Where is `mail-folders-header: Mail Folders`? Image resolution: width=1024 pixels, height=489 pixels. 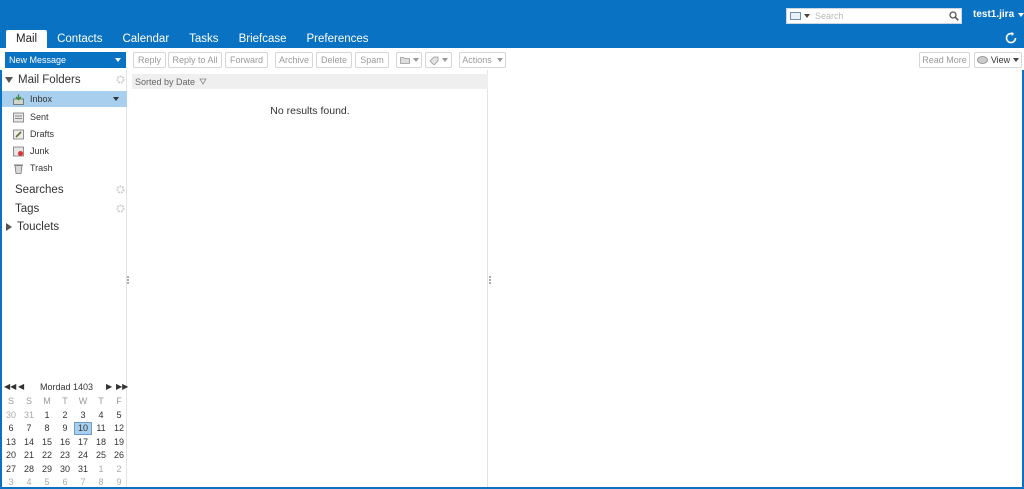 mail-folders-header: Mail Folders is located at coordinates (65, 80).